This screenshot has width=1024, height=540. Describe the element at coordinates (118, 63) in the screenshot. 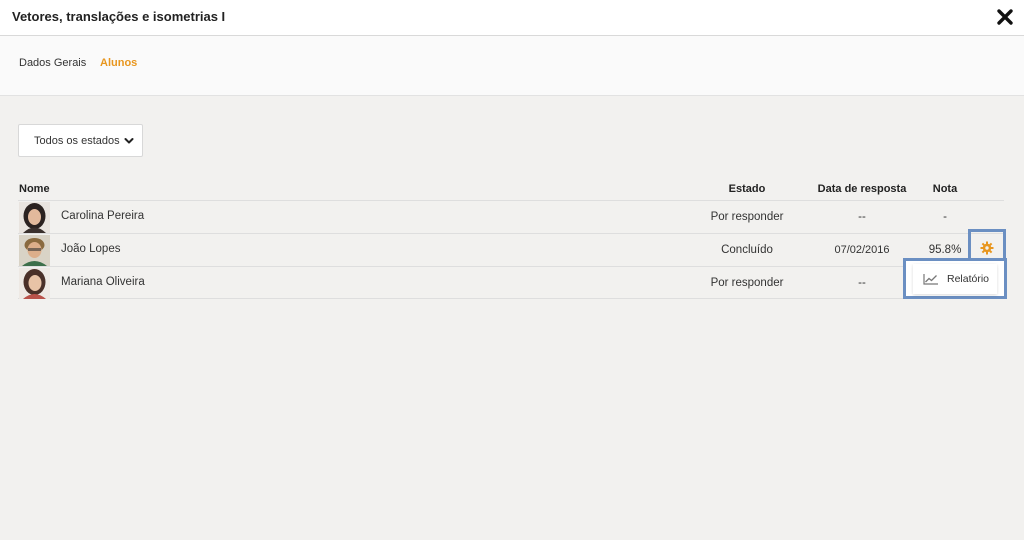

I see `tab-alunos: Alunos` at that location.